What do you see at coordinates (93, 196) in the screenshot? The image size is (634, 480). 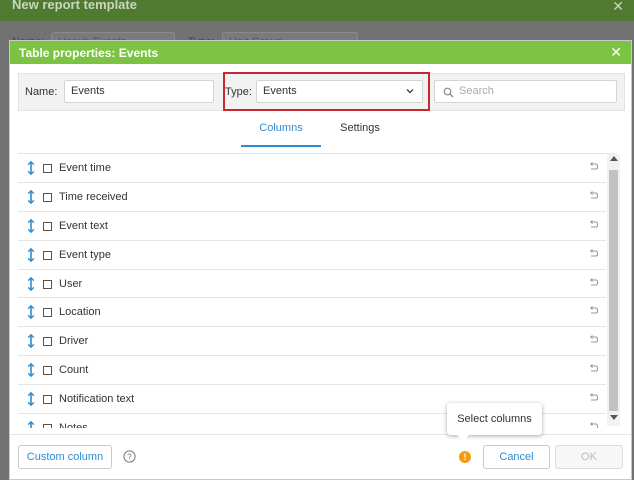 I see `column-label: Time received` at bounding box center [93, 196].